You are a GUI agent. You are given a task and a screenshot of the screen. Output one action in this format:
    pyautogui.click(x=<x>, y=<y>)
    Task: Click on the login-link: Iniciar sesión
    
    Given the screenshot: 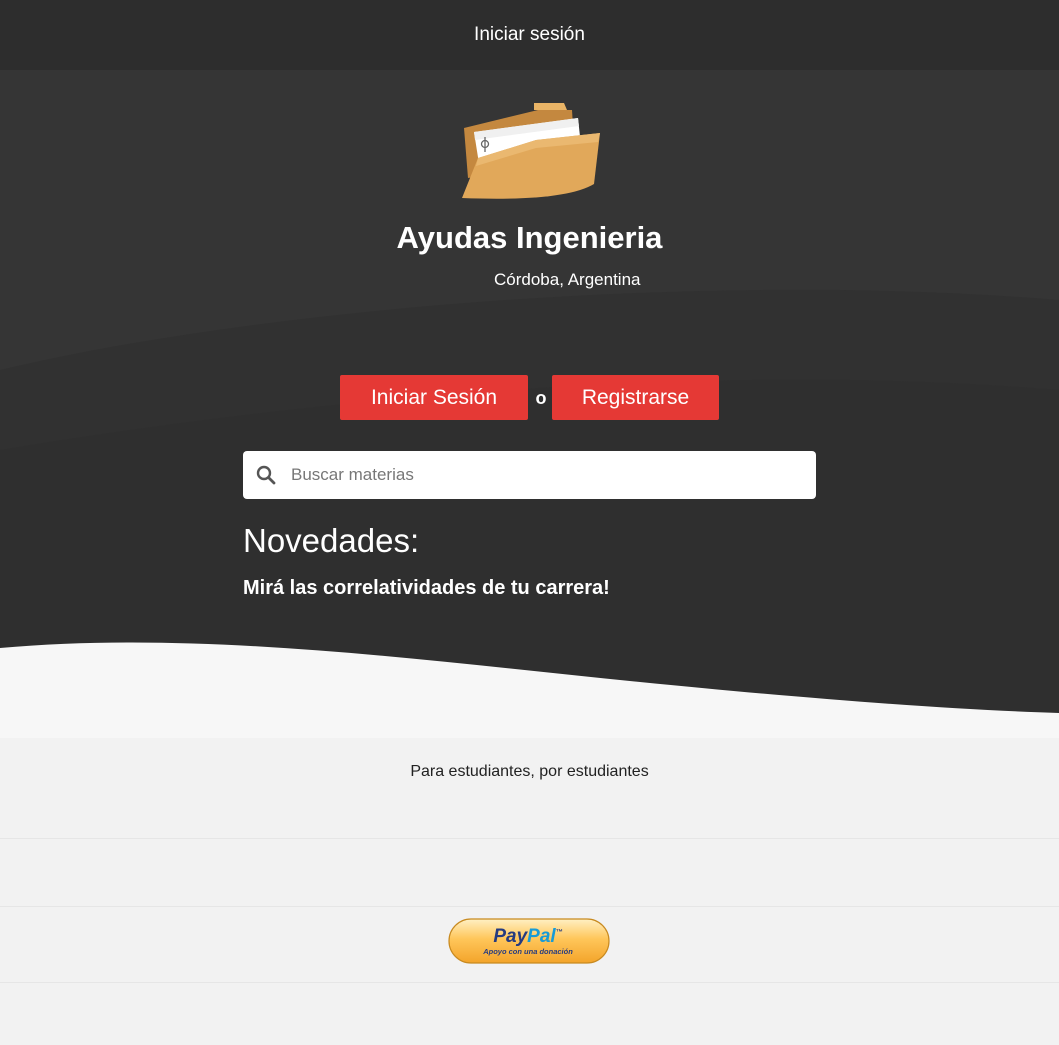 What is the action you would take?
    pyautogui.click(x=529, y=35)
    